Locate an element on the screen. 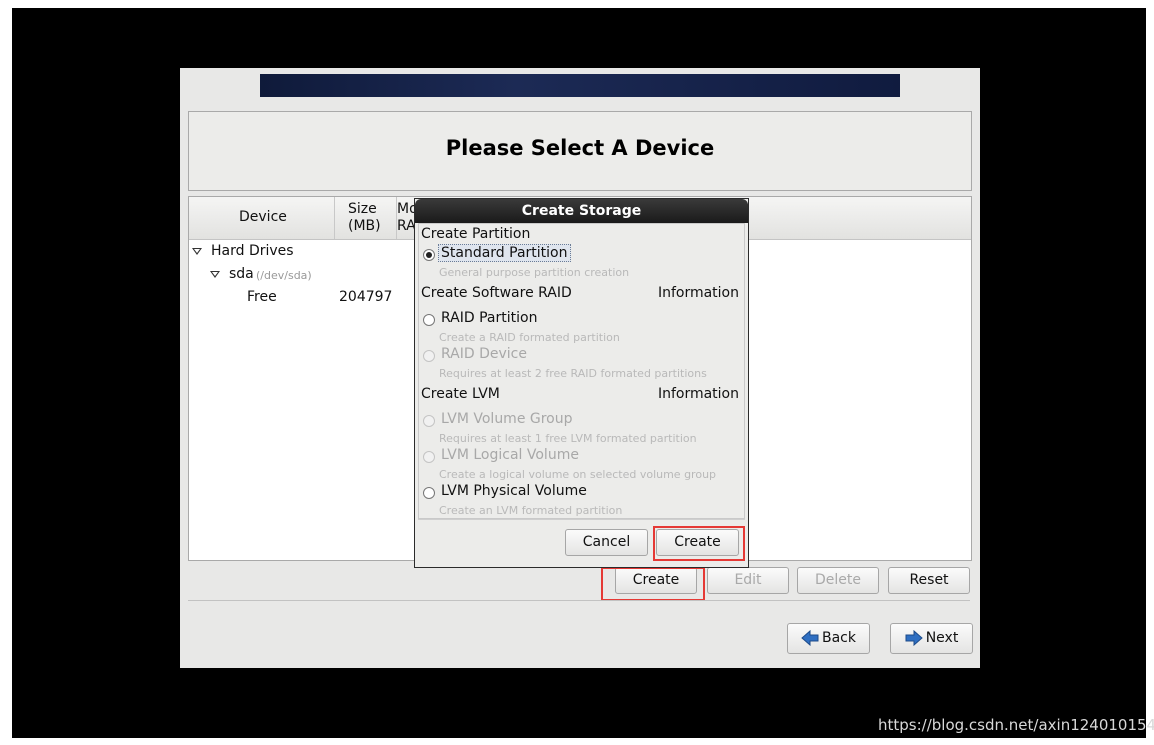 This screenshot has height=745, width=1154. dialog-cancel-button: Cancel is located at coordinates (606, 542).